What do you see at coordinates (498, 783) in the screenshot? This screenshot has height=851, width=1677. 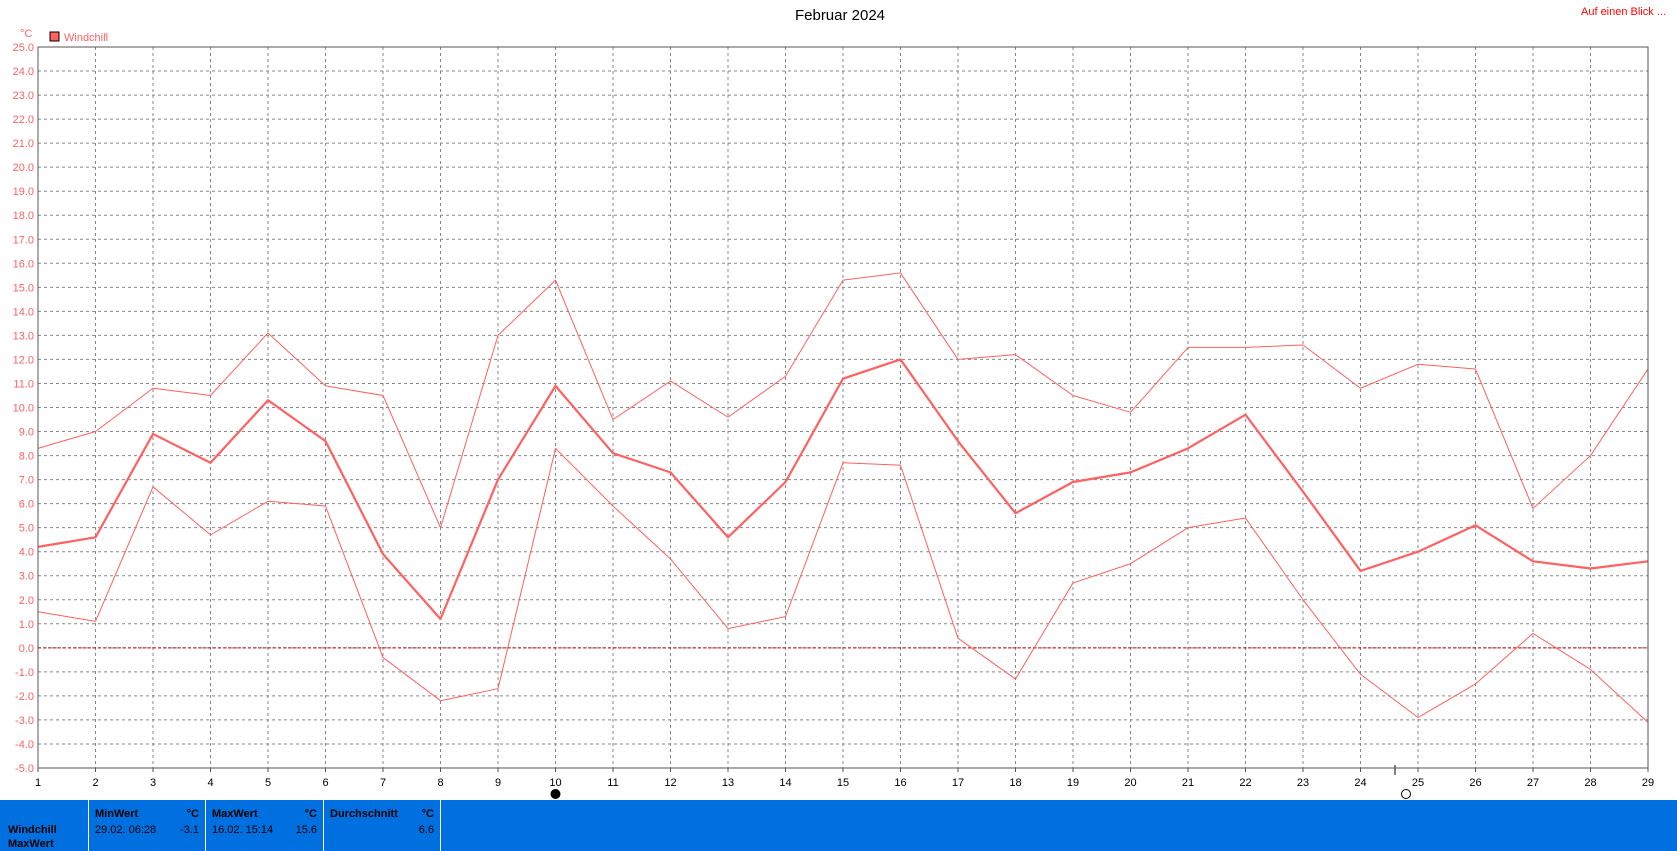 I see `x-tick-label: 9` at bounding box center [498, 783].